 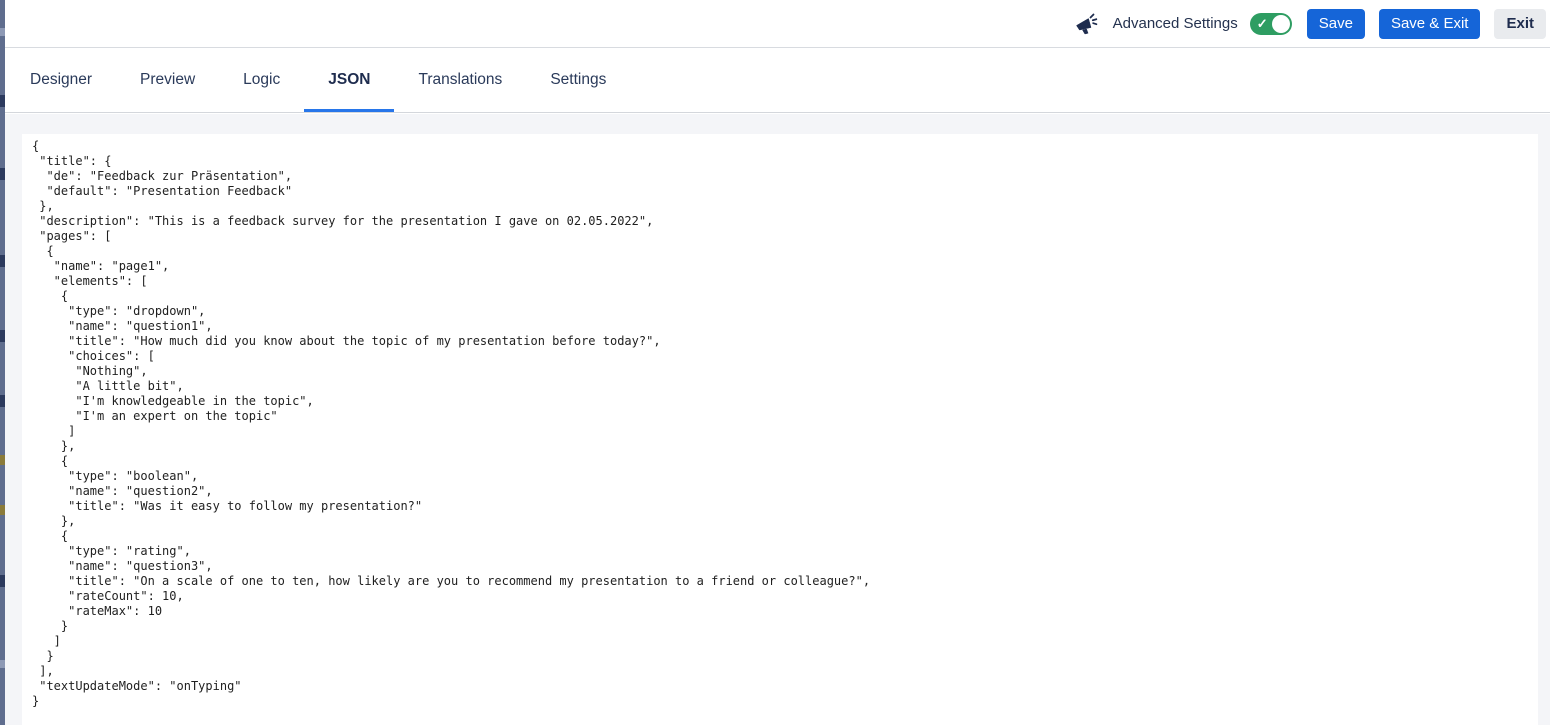 I want to click on toggle-check-icon: ✓, so click(x=1262, y=23).